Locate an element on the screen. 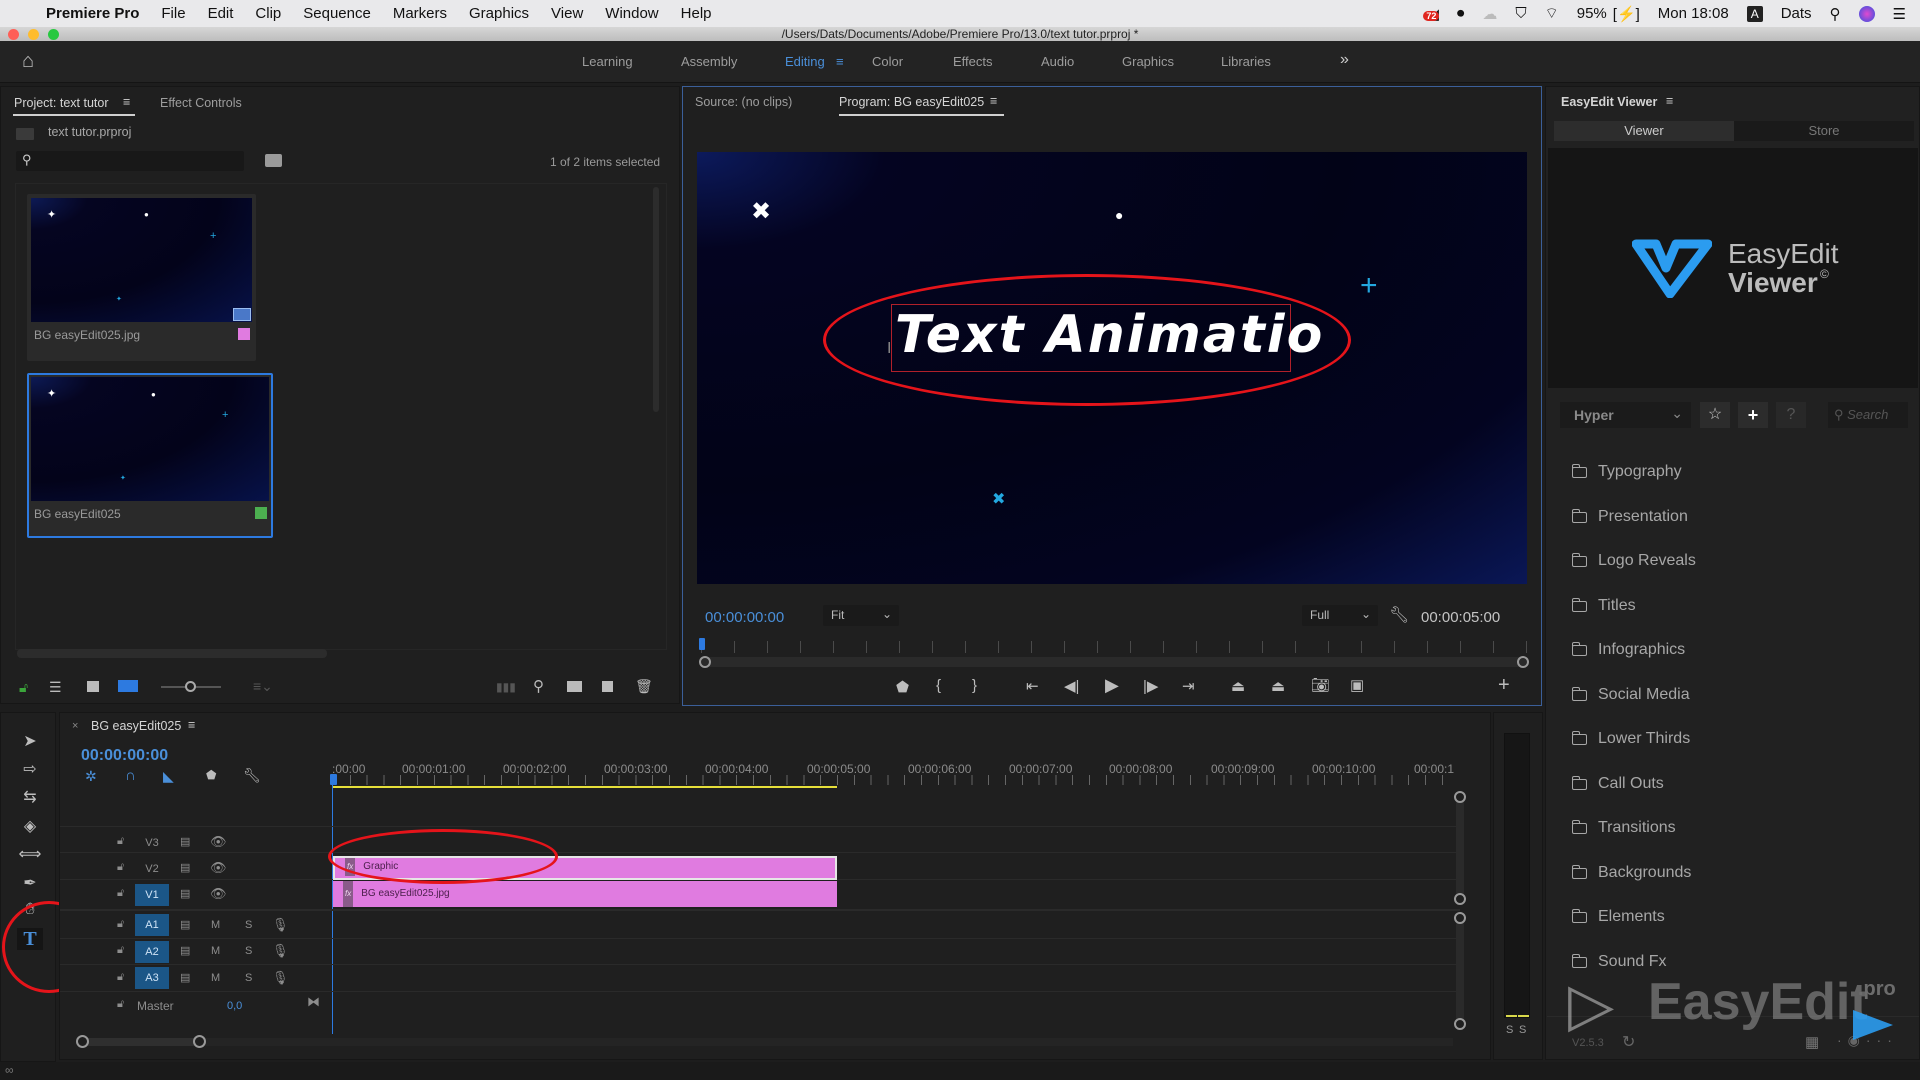  category-select: Hyper ⌄ is located at coordinates (1625, 415).